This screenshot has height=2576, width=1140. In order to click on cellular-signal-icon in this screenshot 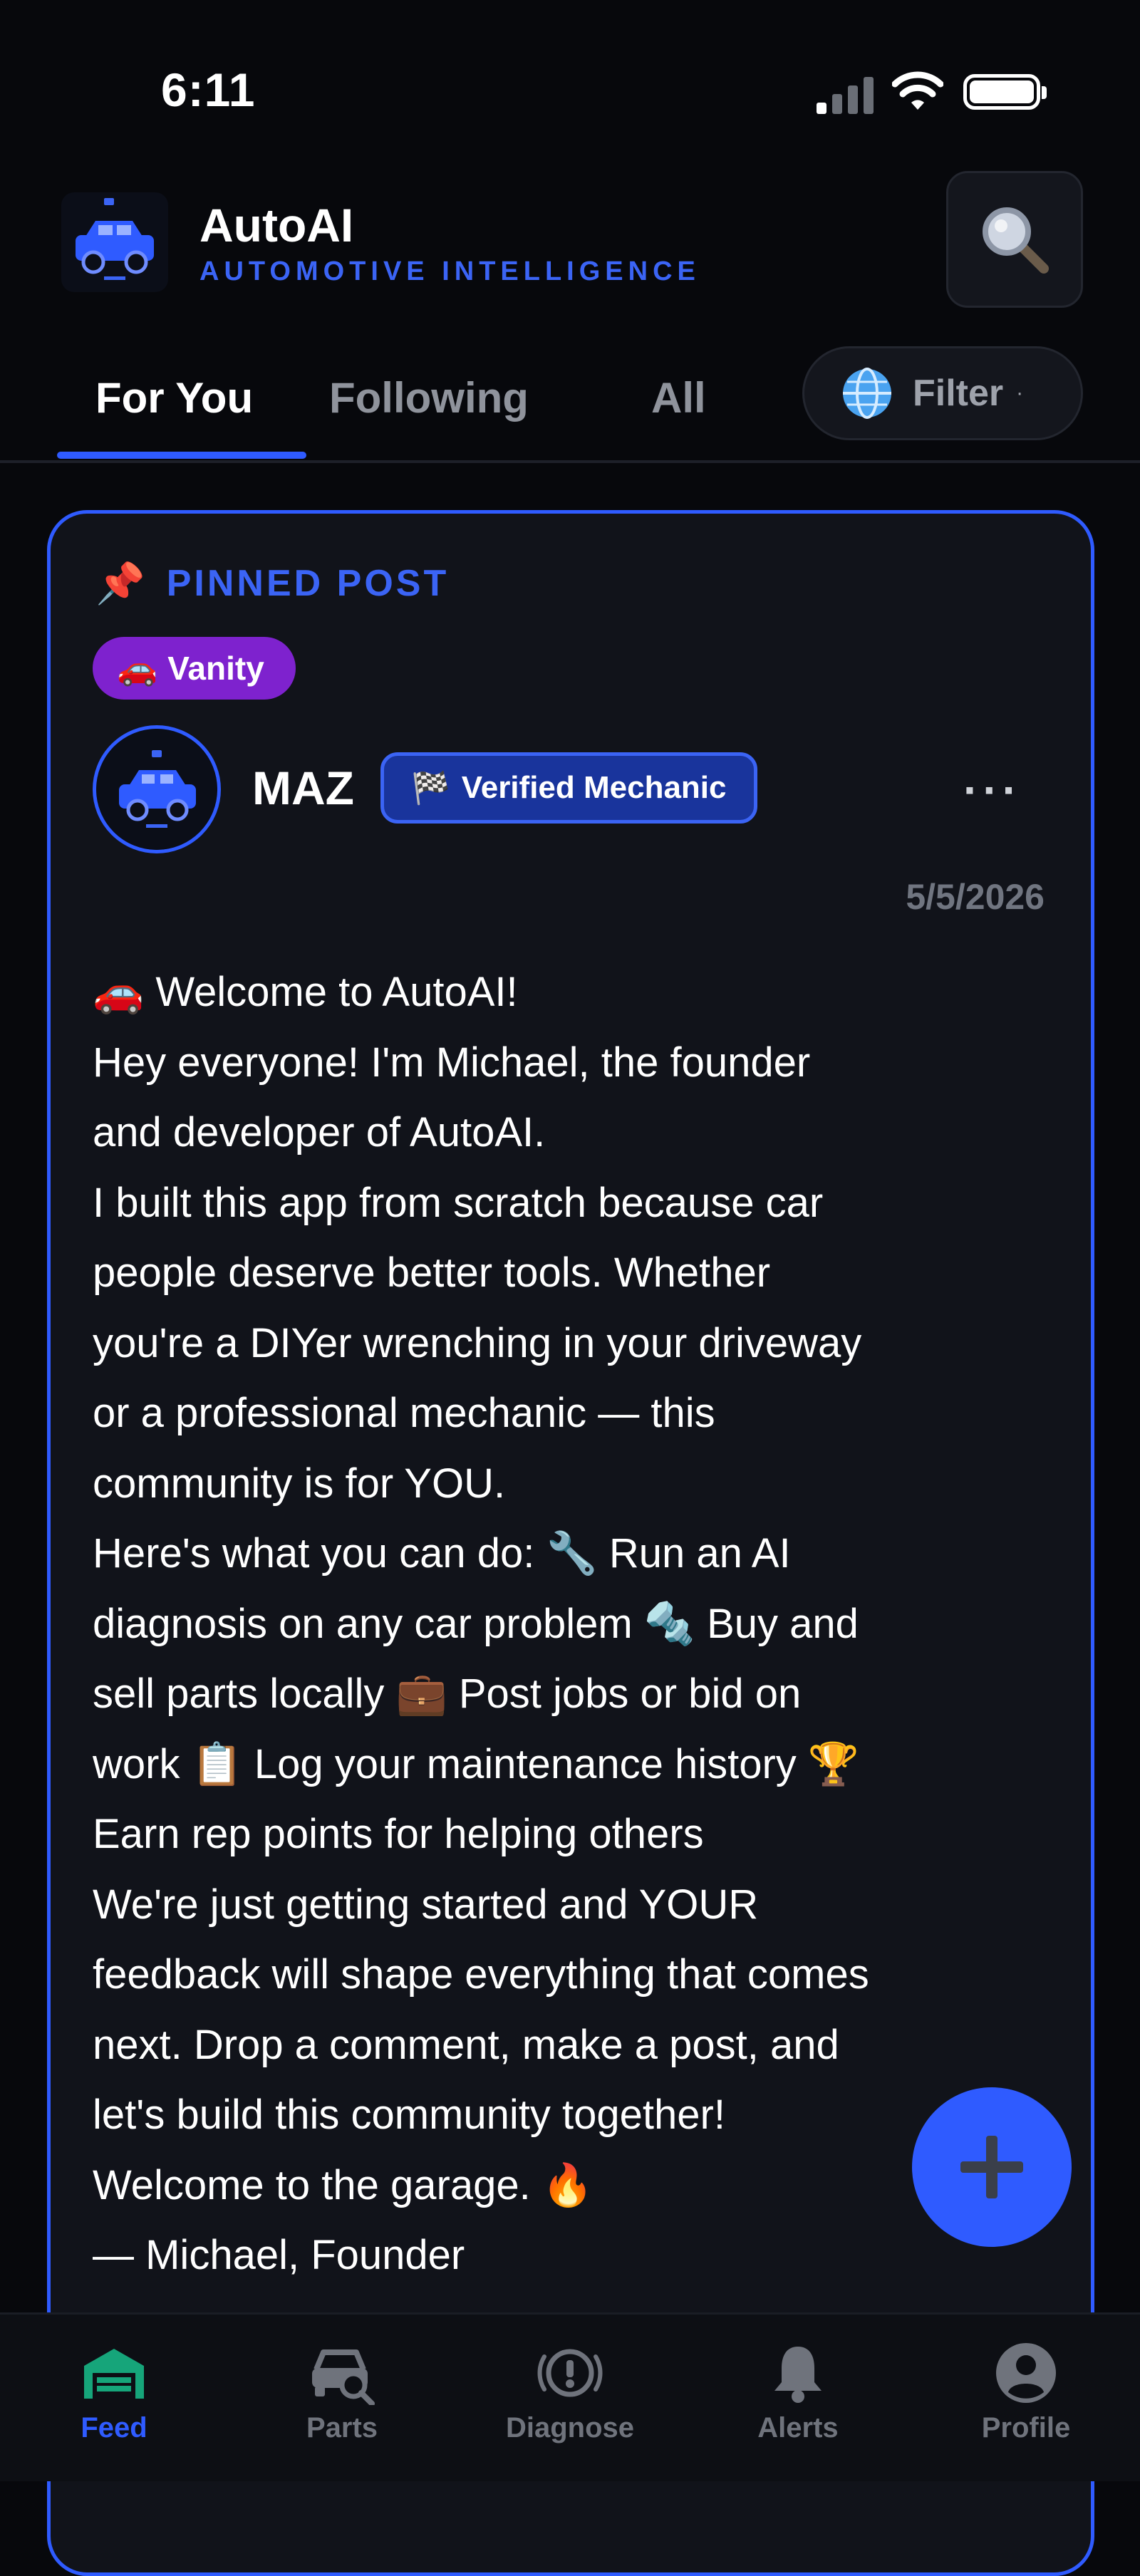, I will do `click(845, 92)`.